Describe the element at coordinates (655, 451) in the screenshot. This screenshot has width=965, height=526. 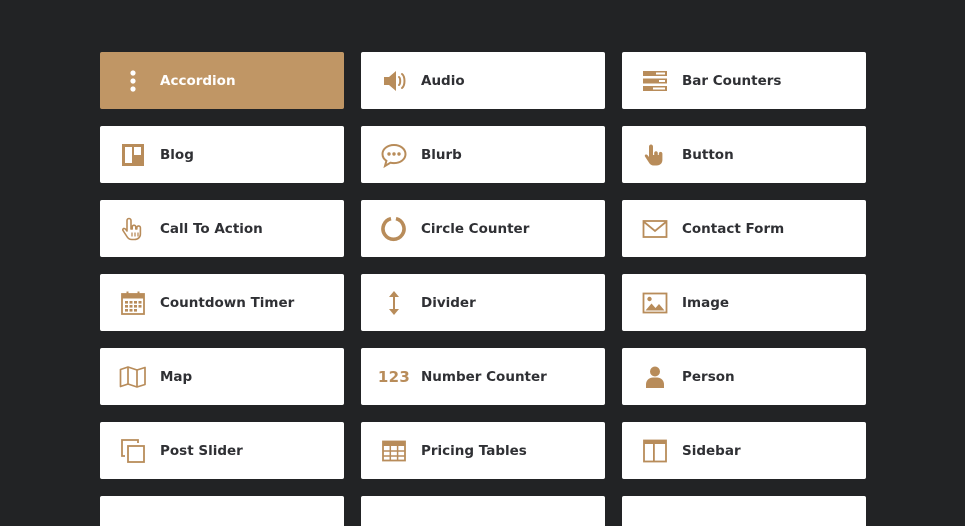
I see `sidebar-layout-icon` at that location.